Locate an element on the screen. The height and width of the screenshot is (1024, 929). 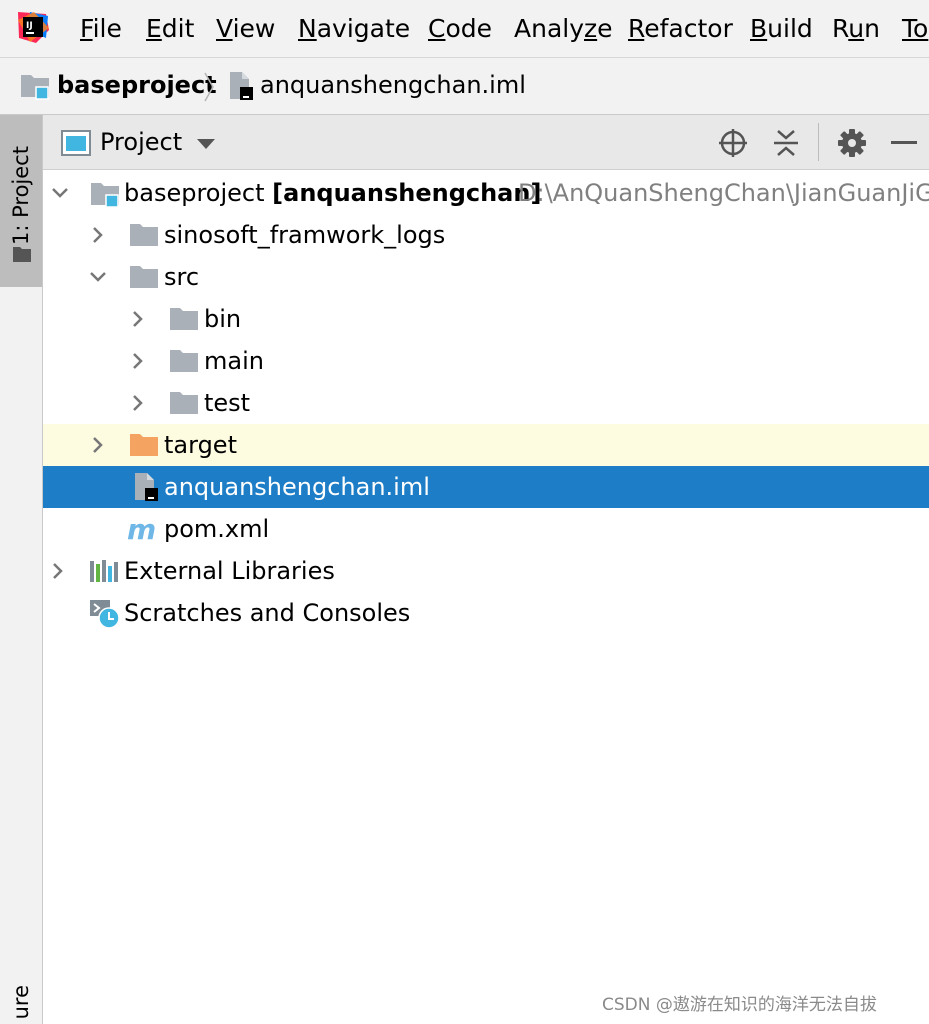
tree-node-src: src is located at coordinates (486, 277).